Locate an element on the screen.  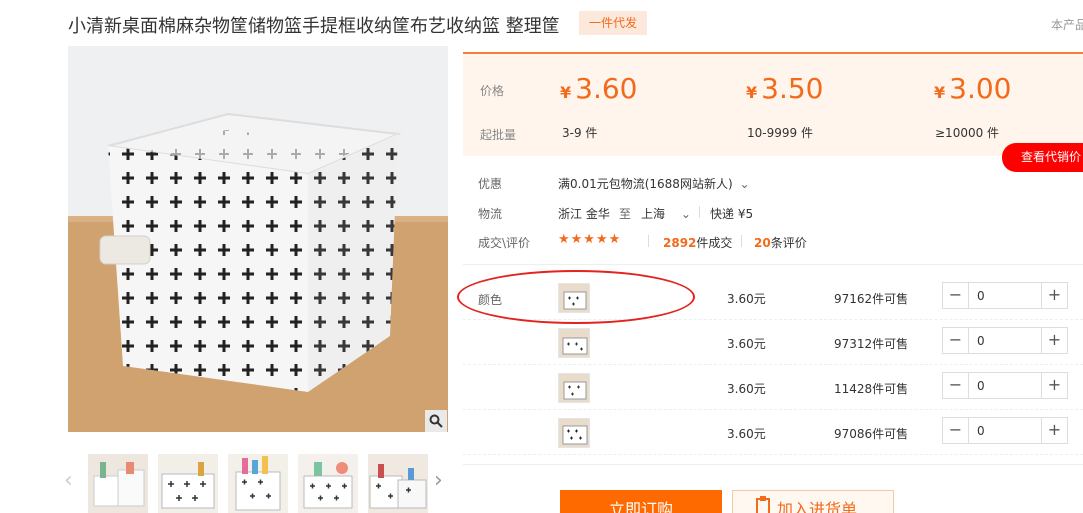
qty-range-2: 10-9999 件 is located at coordinates (780, 133).